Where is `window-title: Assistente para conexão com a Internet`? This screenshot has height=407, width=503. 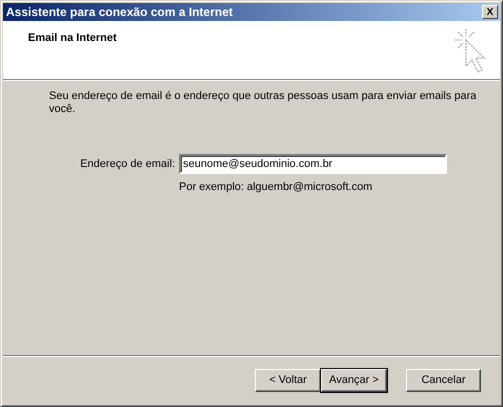
window-title: Assistente para conexão com a Internet is located at coordinates (119, 12).